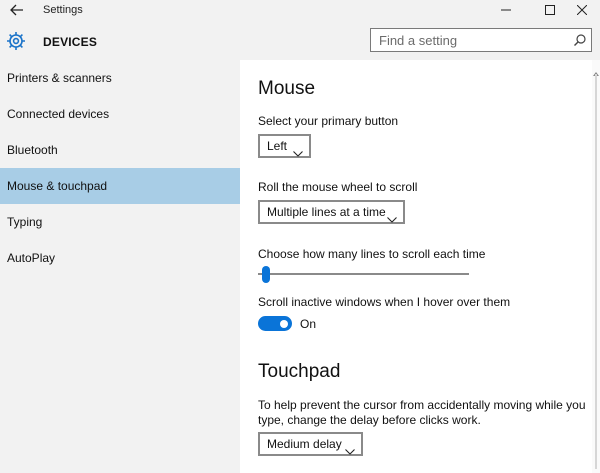 Image resolution: width=600 pixels, height=473 pixels. I want to click on wheel-scroll-value: Multiple lines at a time, so click(326, 212).